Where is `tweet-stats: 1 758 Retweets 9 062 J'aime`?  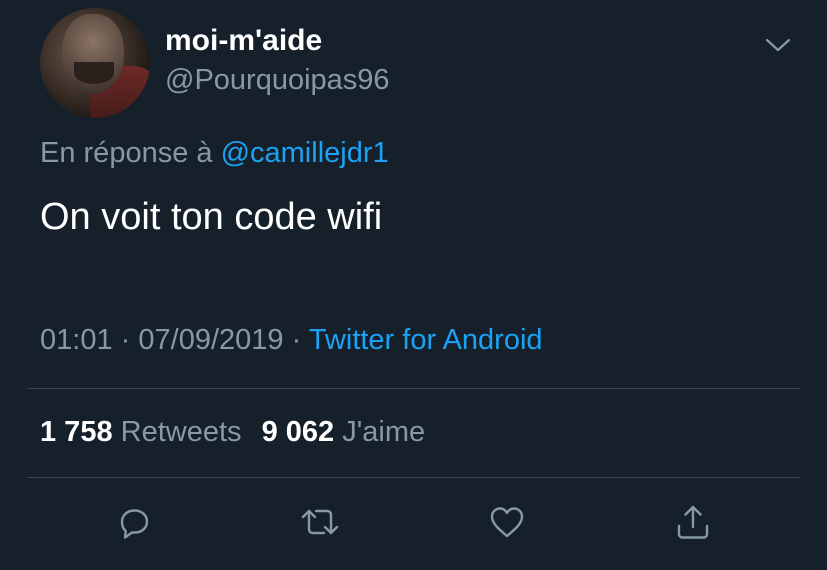 tweet-stats: 1 758 Retweets 9 062 J'aime is located at coordinates (232, 432).